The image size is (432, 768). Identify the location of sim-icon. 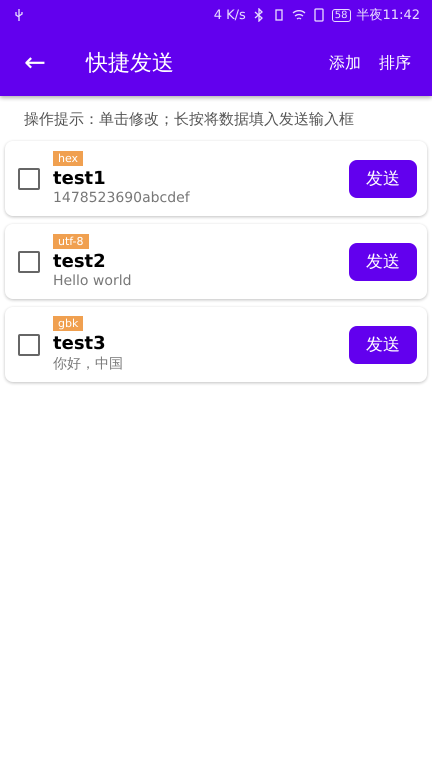
(319, 15).